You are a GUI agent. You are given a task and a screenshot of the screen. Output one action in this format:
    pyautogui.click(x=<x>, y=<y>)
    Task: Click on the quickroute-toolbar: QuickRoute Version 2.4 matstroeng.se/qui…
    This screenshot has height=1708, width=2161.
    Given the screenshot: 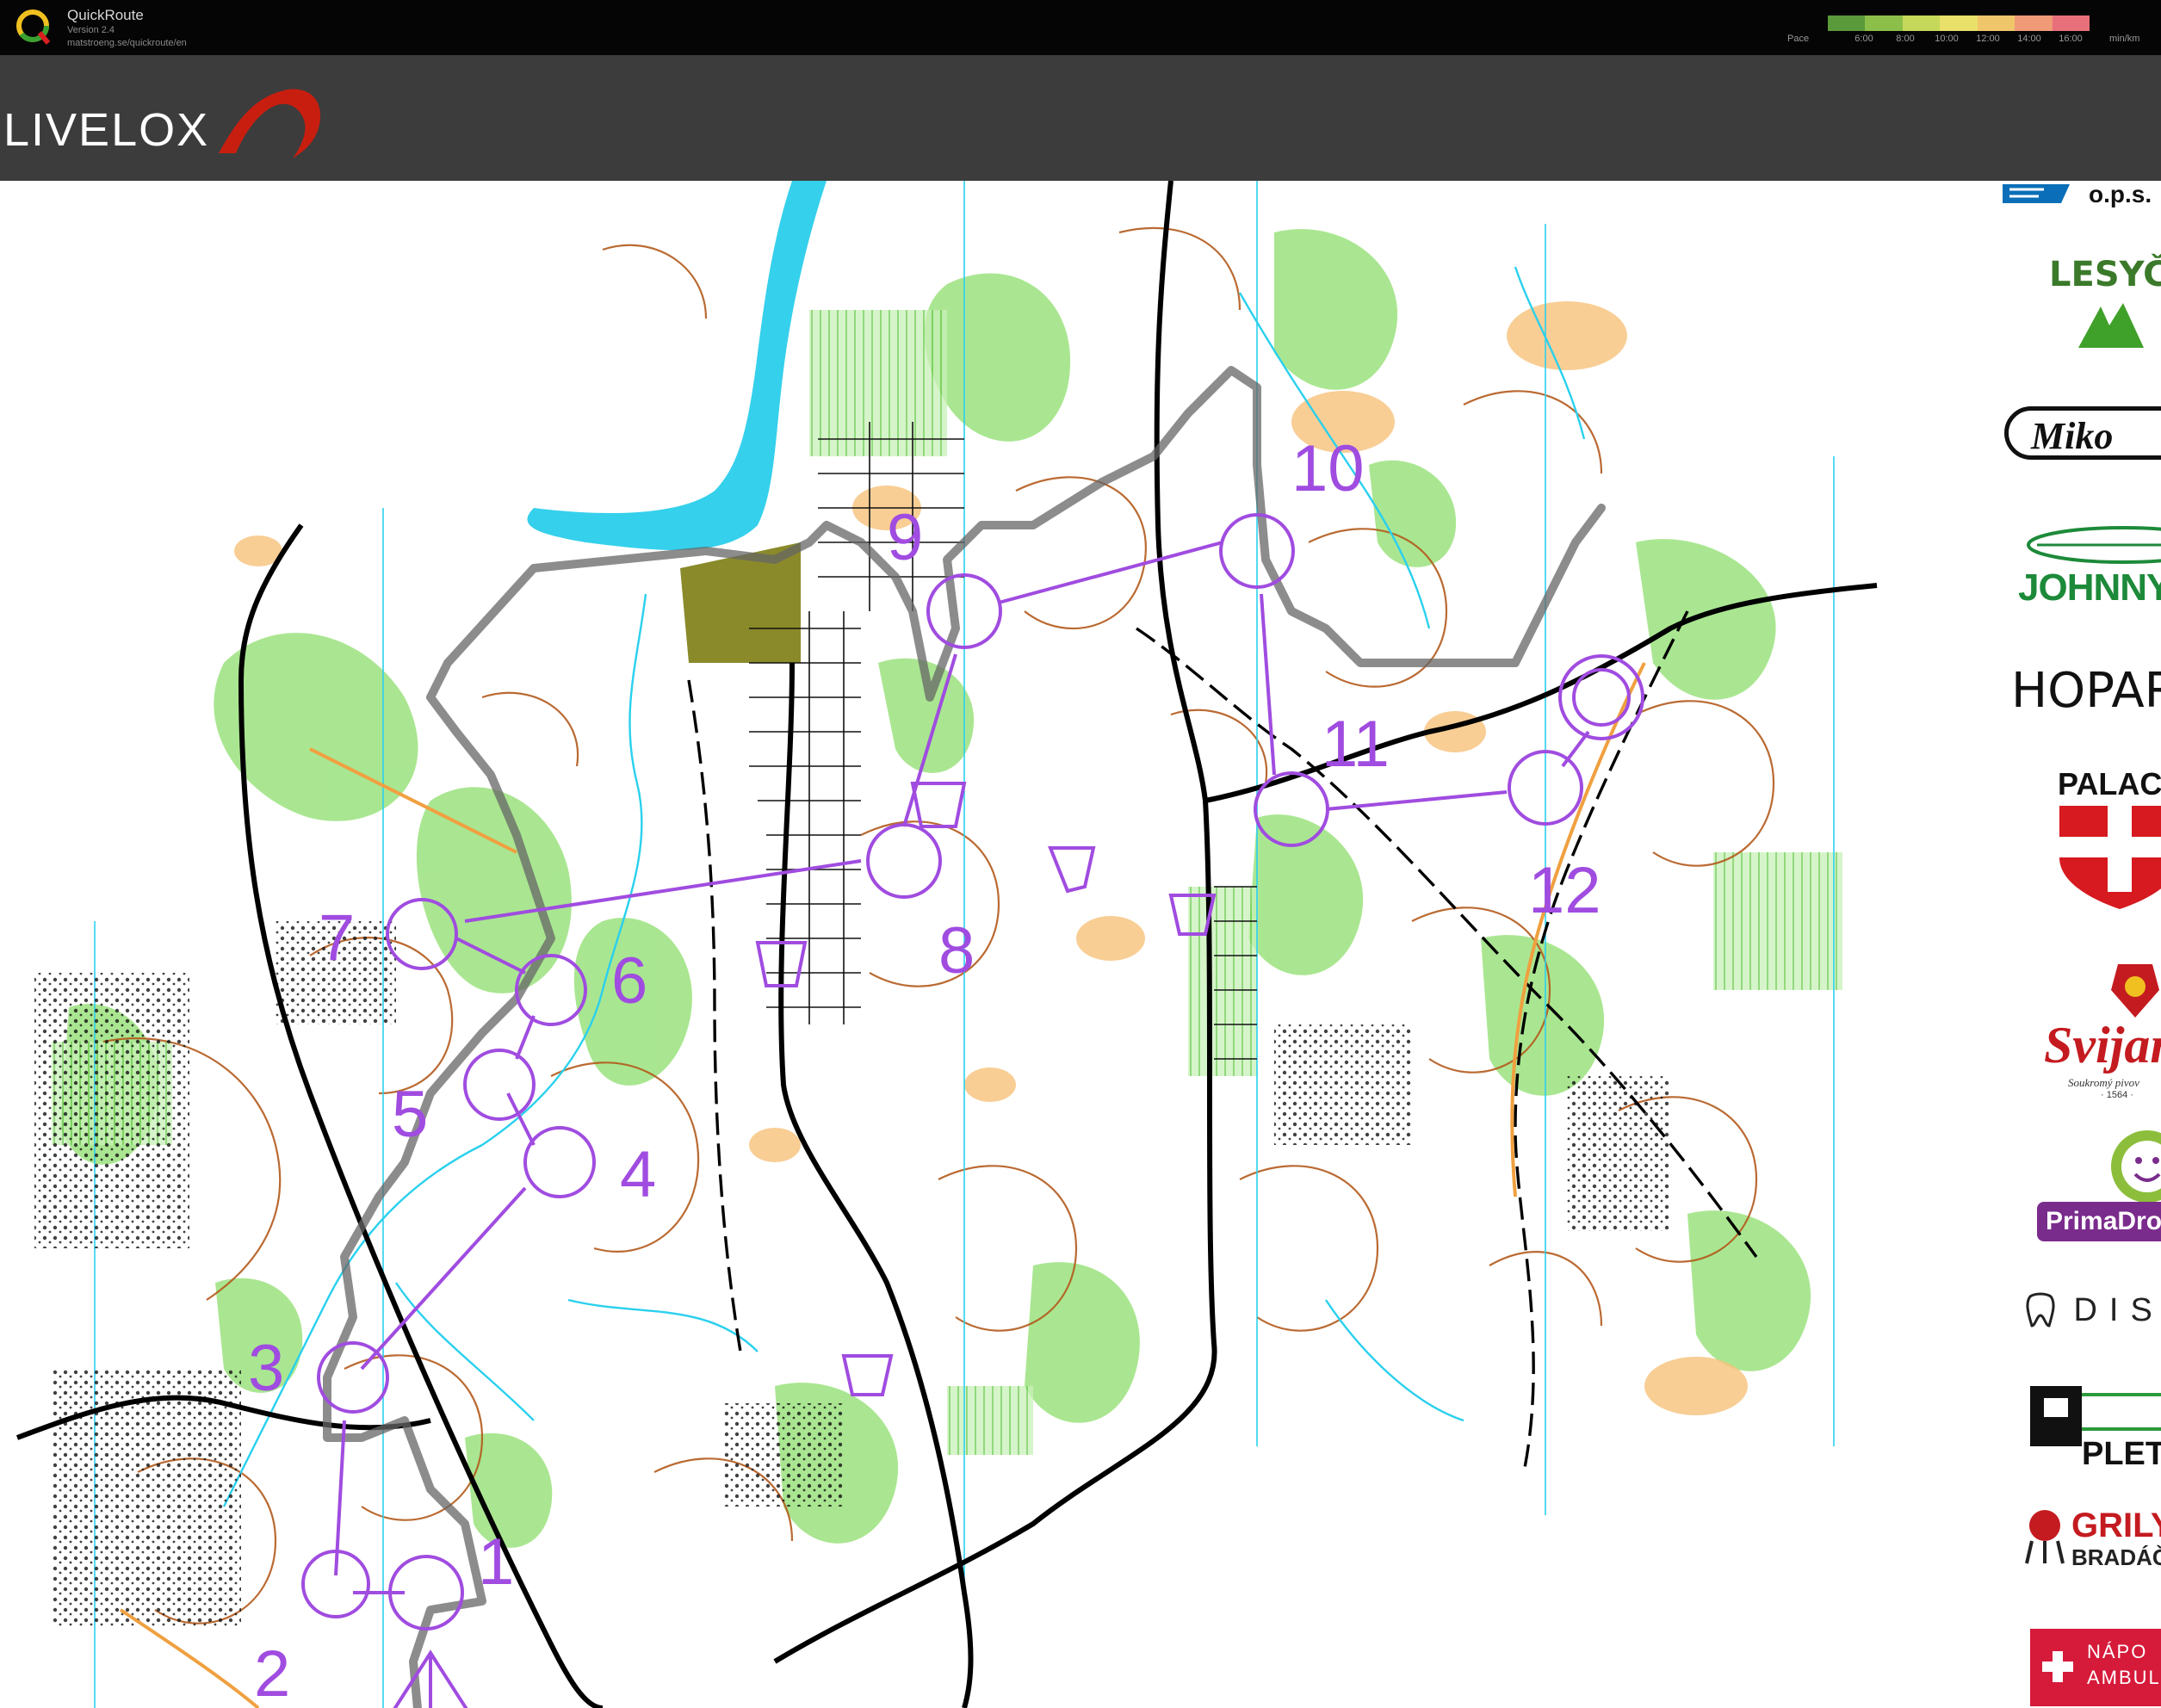 What is the action you would take?
    pyautogui.click(x=1080, y=27)
    